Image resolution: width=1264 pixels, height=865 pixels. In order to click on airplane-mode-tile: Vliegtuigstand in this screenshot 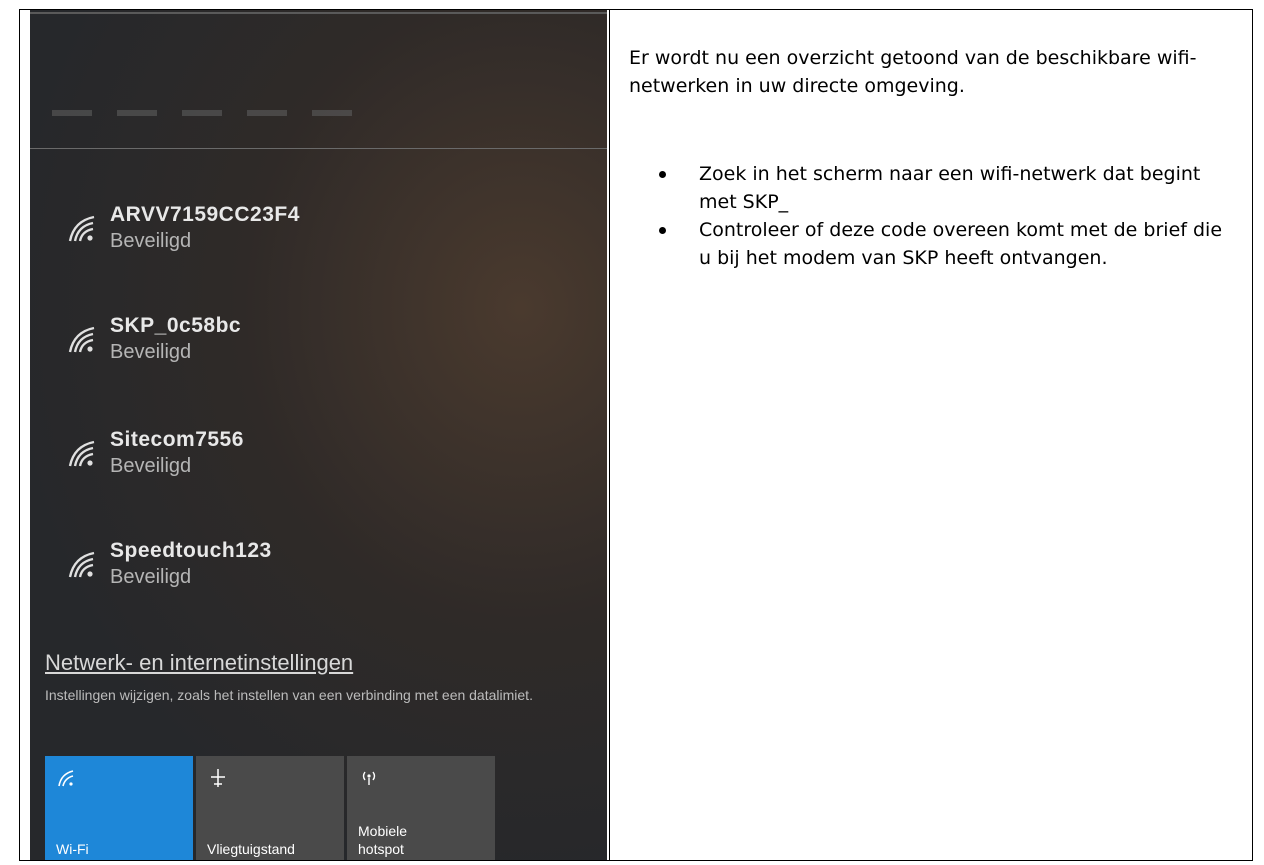, I will do `click(270, 808)`.